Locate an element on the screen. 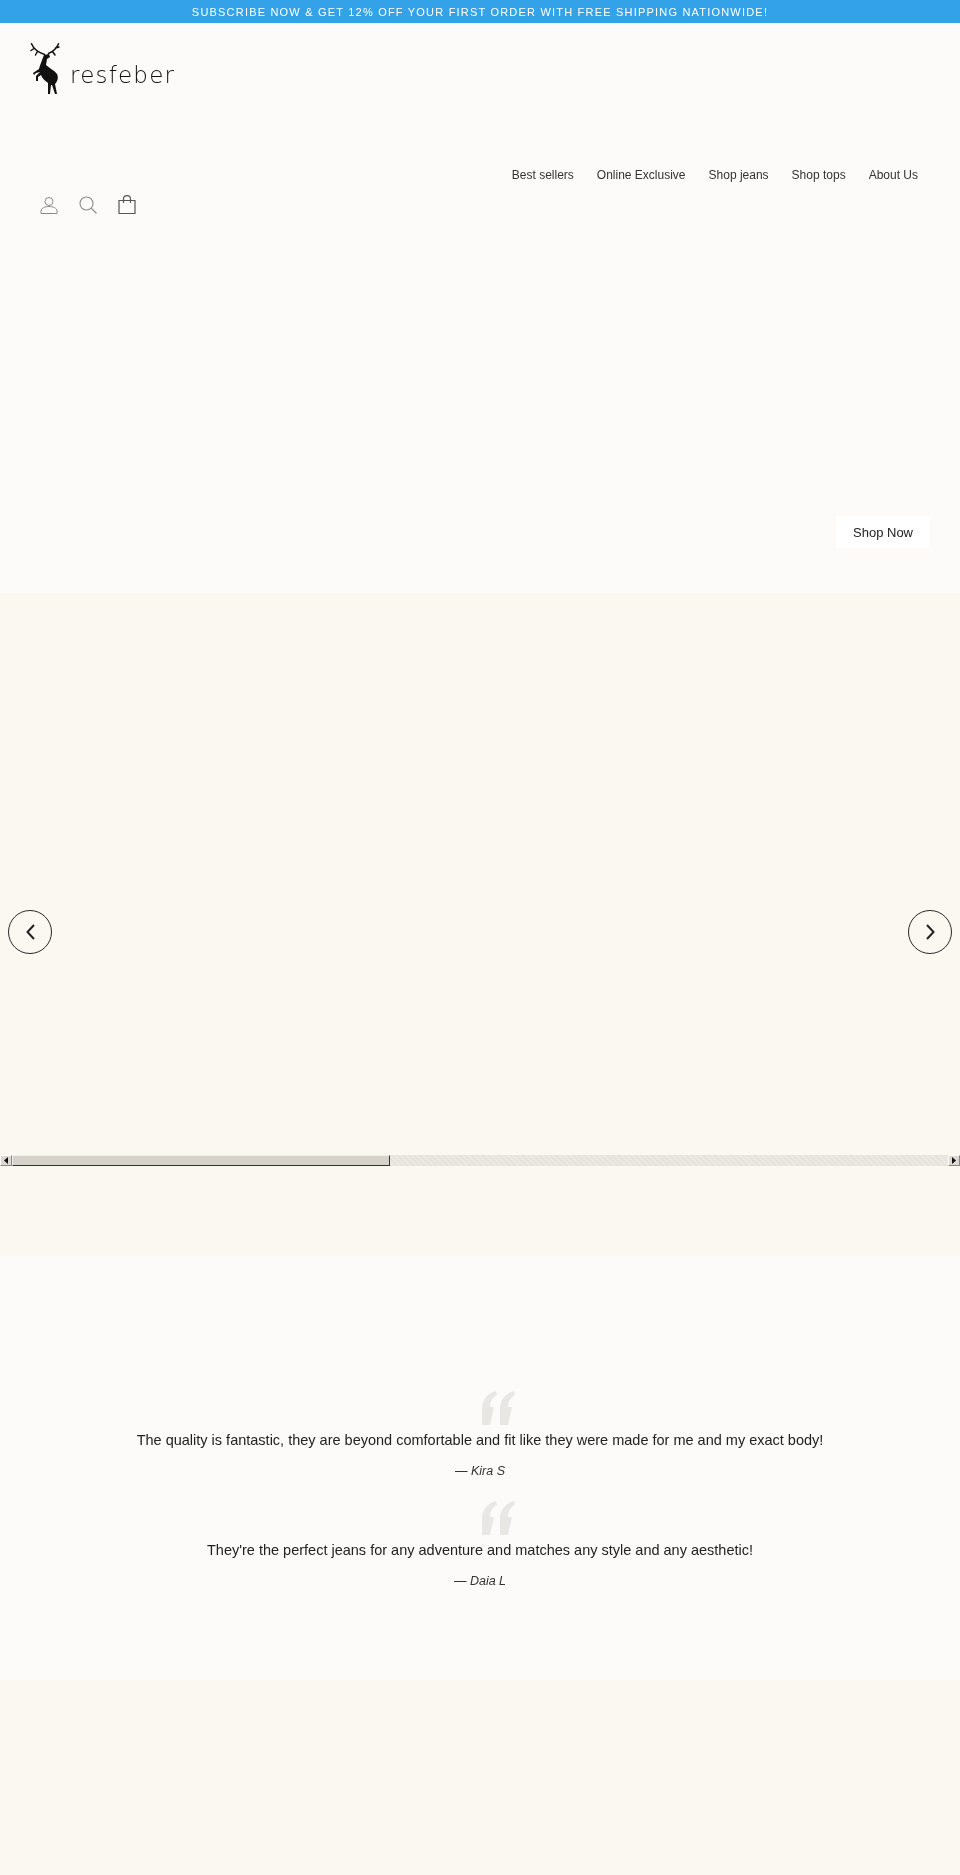 This screenshot has width=960, height=1875. shopping-bag-icon is located at coordinates (127, 204).